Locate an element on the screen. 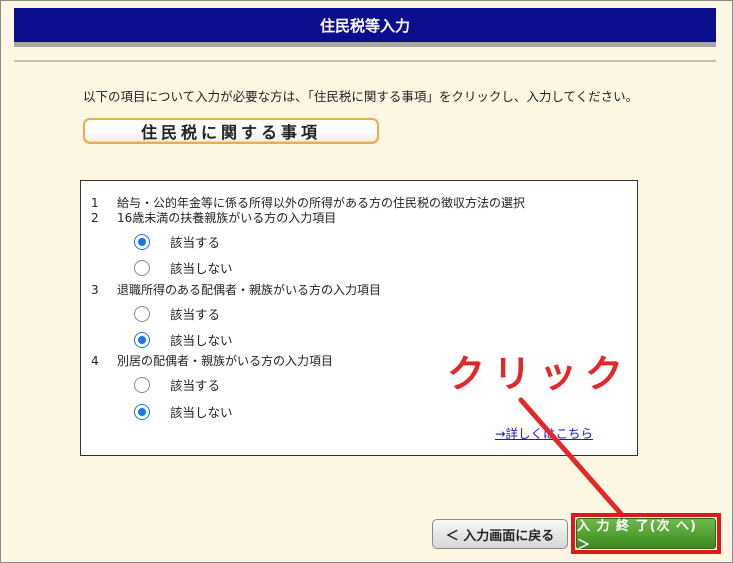 The width and height of the screenshot is (733, 563). divider is located at coordinates (365, 61).